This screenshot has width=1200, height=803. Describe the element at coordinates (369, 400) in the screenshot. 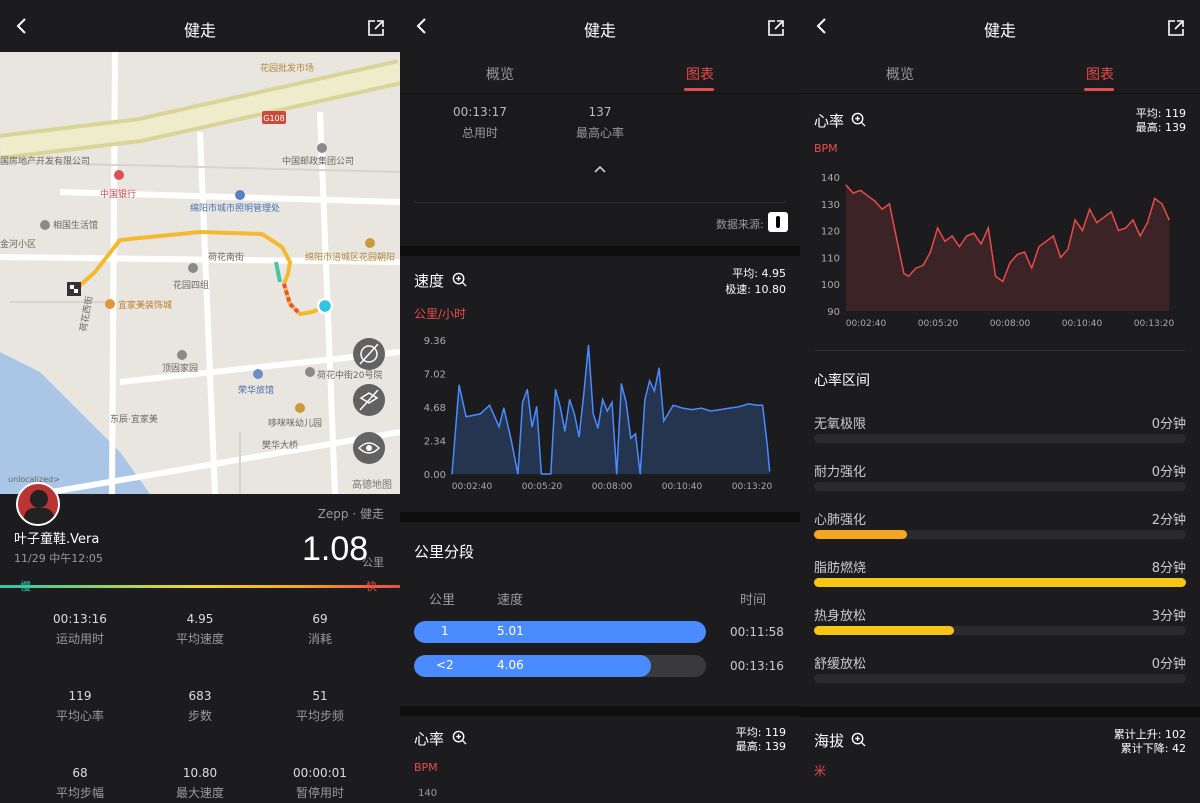

I see `map-layer-icon` at that location.